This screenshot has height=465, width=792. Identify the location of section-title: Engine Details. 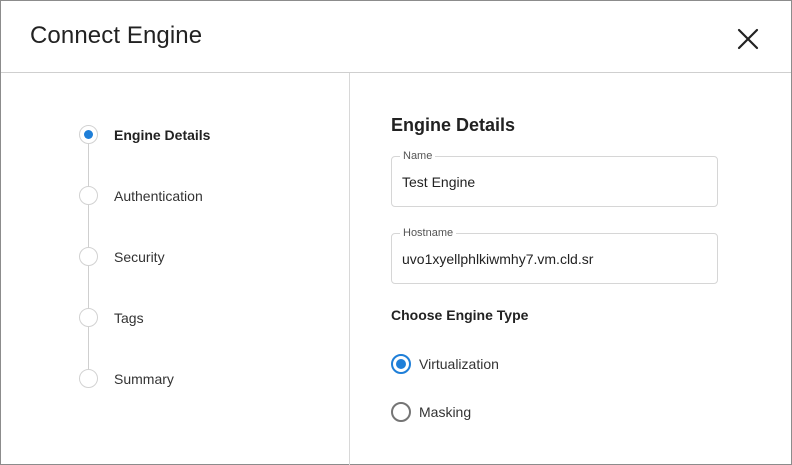
(453, 125).